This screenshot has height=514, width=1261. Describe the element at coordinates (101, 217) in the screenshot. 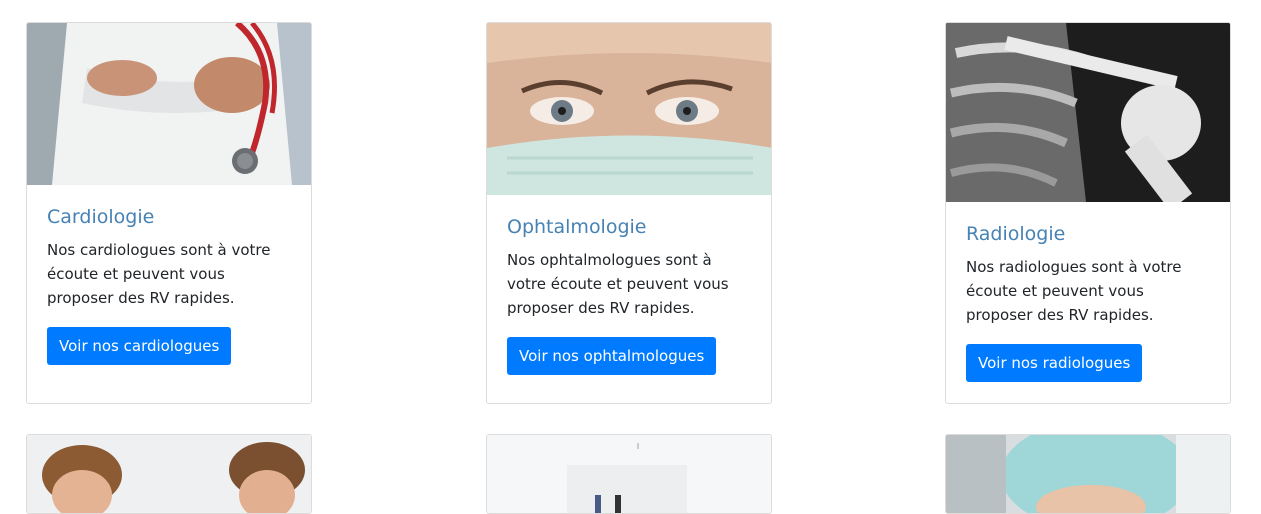

I see `card-title: Cardiologie` at that location.